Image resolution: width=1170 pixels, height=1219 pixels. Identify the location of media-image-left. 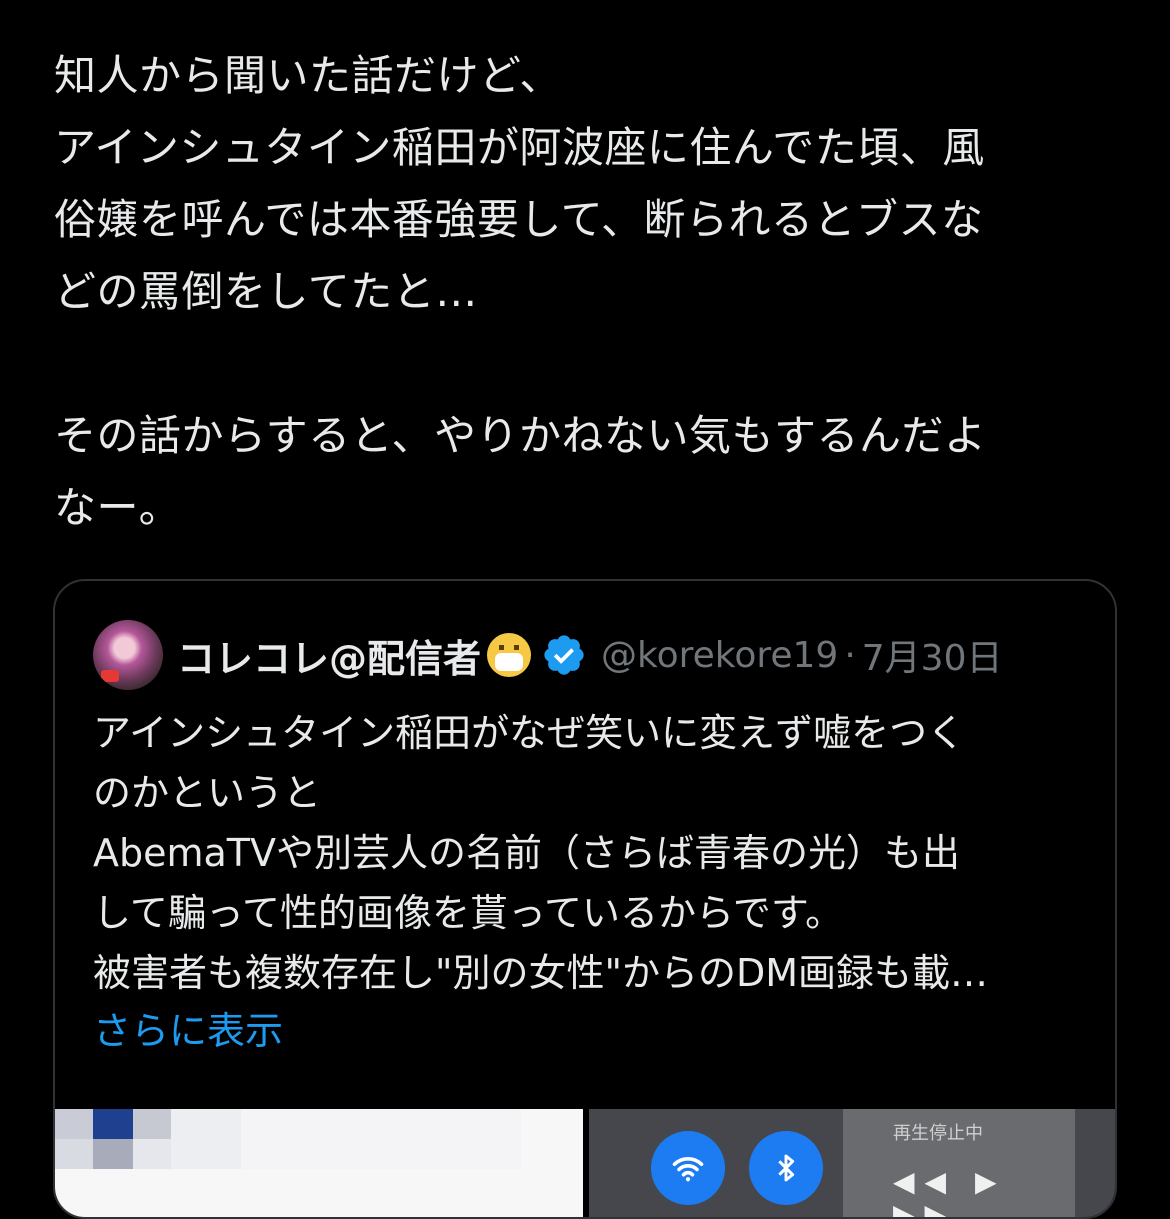
(319, 1163).